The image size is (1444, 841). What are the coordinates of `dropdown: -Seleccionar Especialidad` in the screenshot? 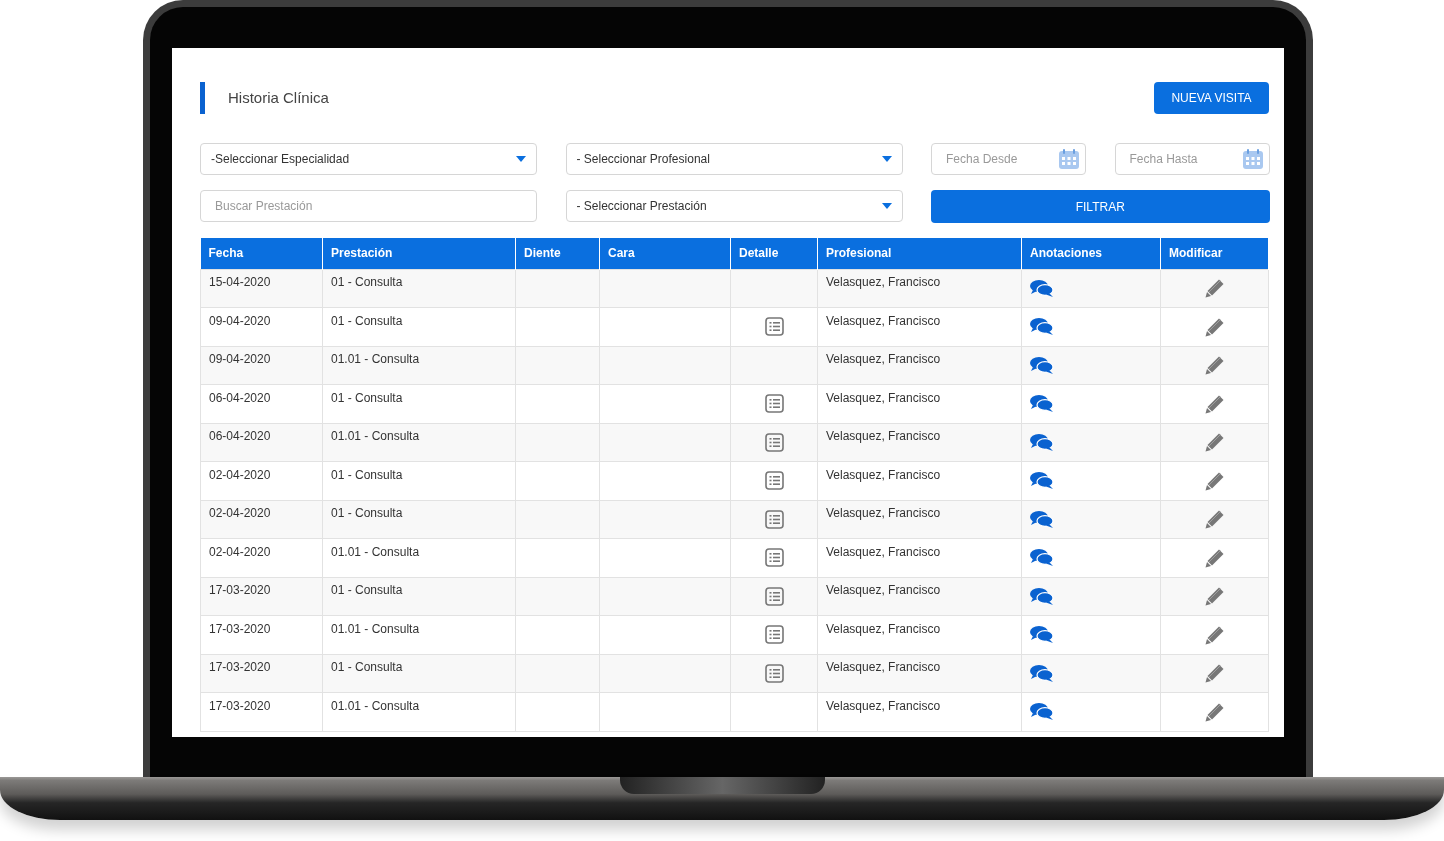 It's located at (368, 159).